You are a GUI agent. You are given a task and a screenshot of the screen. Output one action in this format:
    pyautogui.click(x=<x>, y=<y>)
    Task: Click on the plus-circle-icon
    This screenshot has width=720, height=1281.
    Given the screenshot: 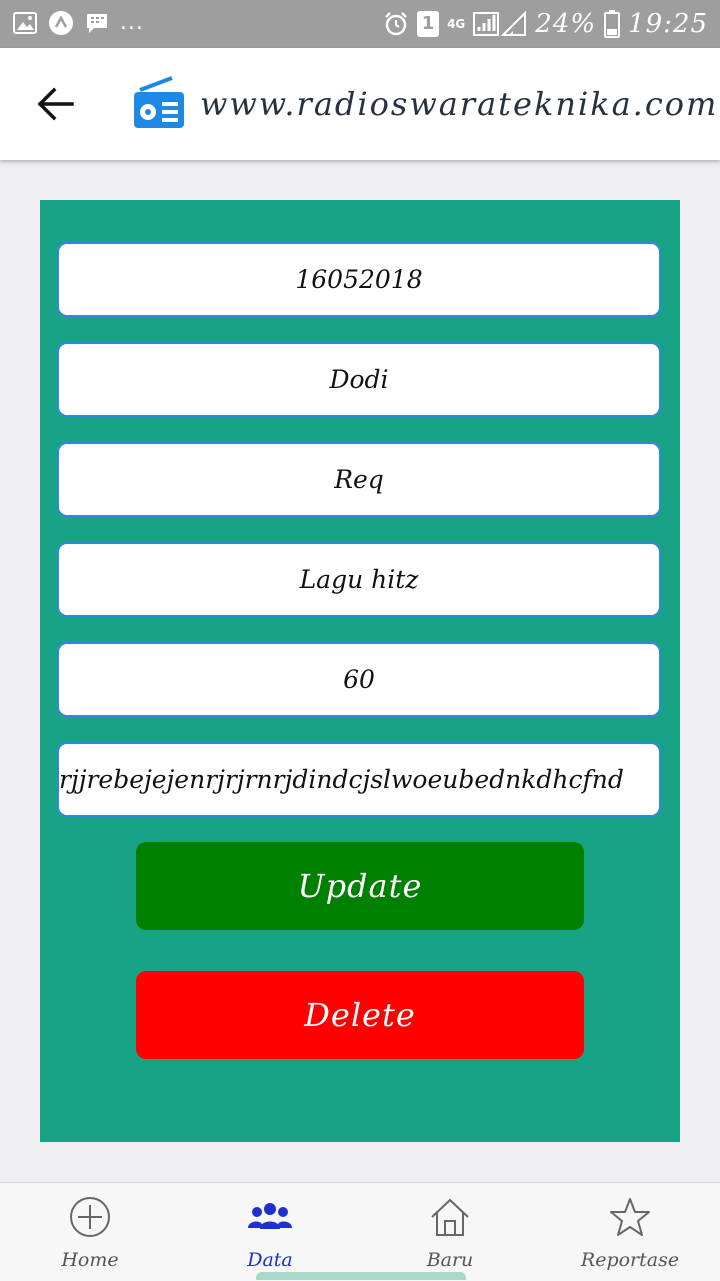 What is the action you would take?
    pyautogui.click(x=90, y=1217)
    